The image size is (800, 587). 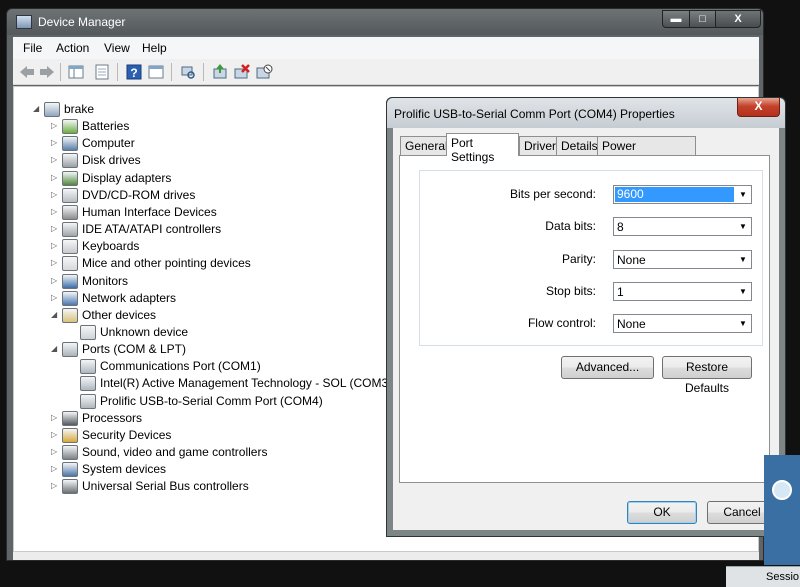 I want to click on tree-item-label: Sound, video and game controllers, so click(x=175, y=452).